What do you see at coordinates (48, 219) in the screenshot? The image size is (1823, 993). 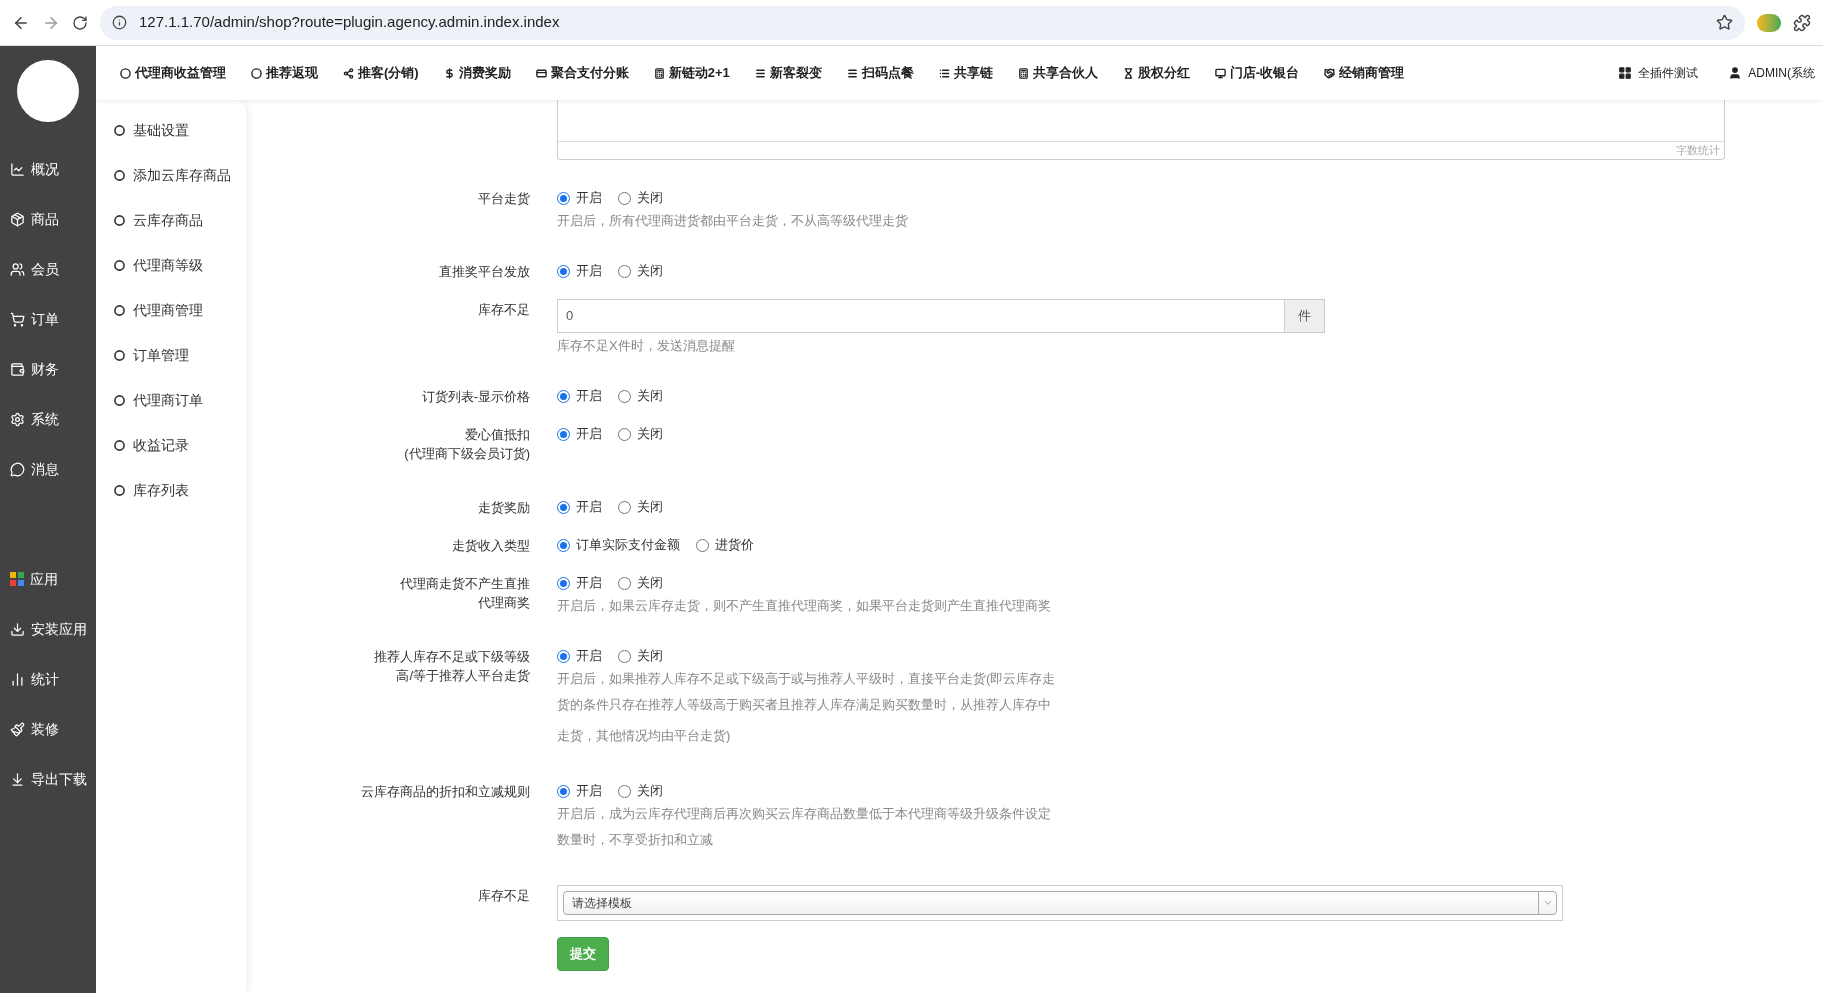 I see `sidebar-item: 商品` at bounding box center [48, 219].